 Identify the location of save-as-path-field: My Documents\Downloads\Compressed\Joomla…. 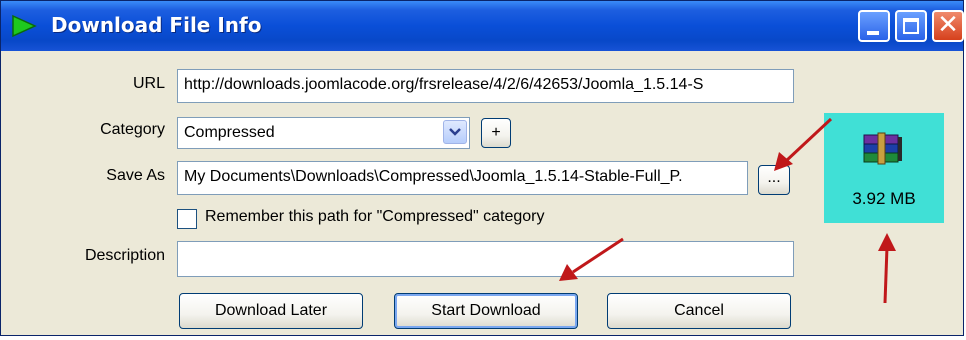
(462, 178).